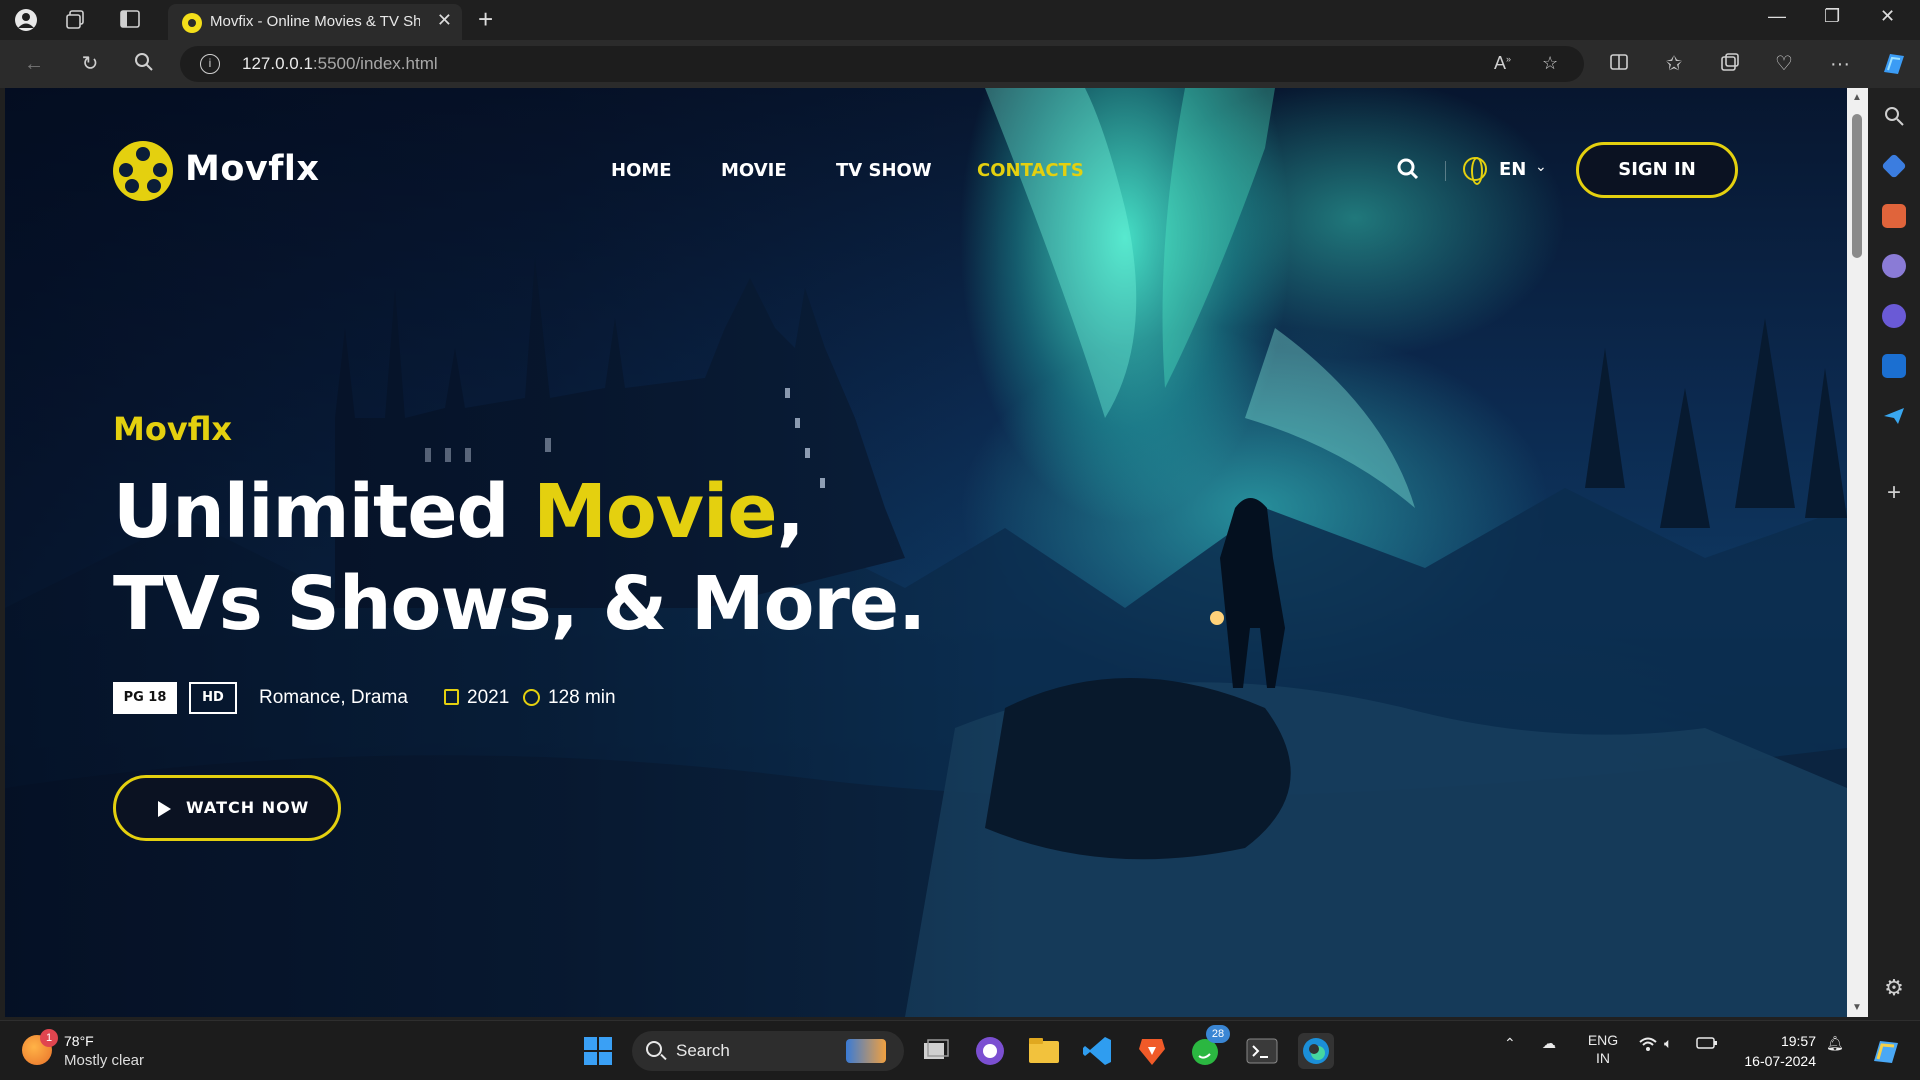  What do you see at coordinates (1798, 1041) in the screenshot?
I see `clock-time: 19:57` at bounding box center [1798, 1041].